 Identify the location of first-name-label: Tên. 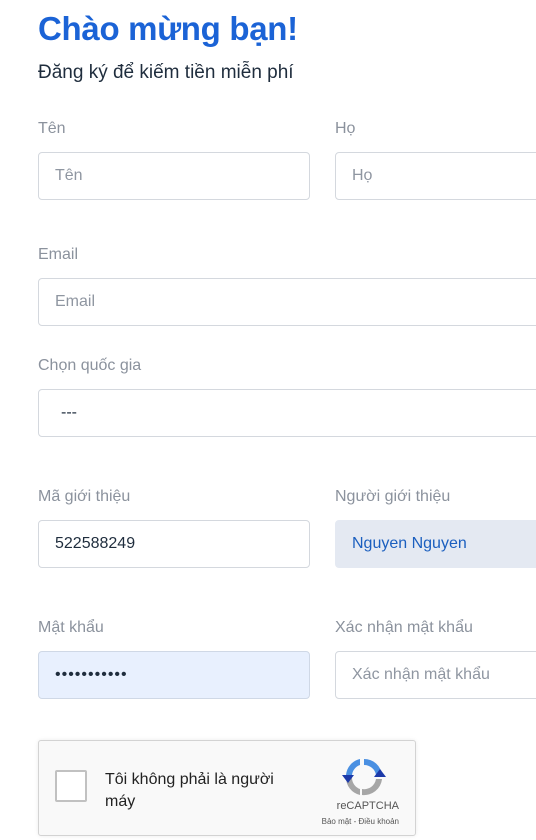
(52, 128).